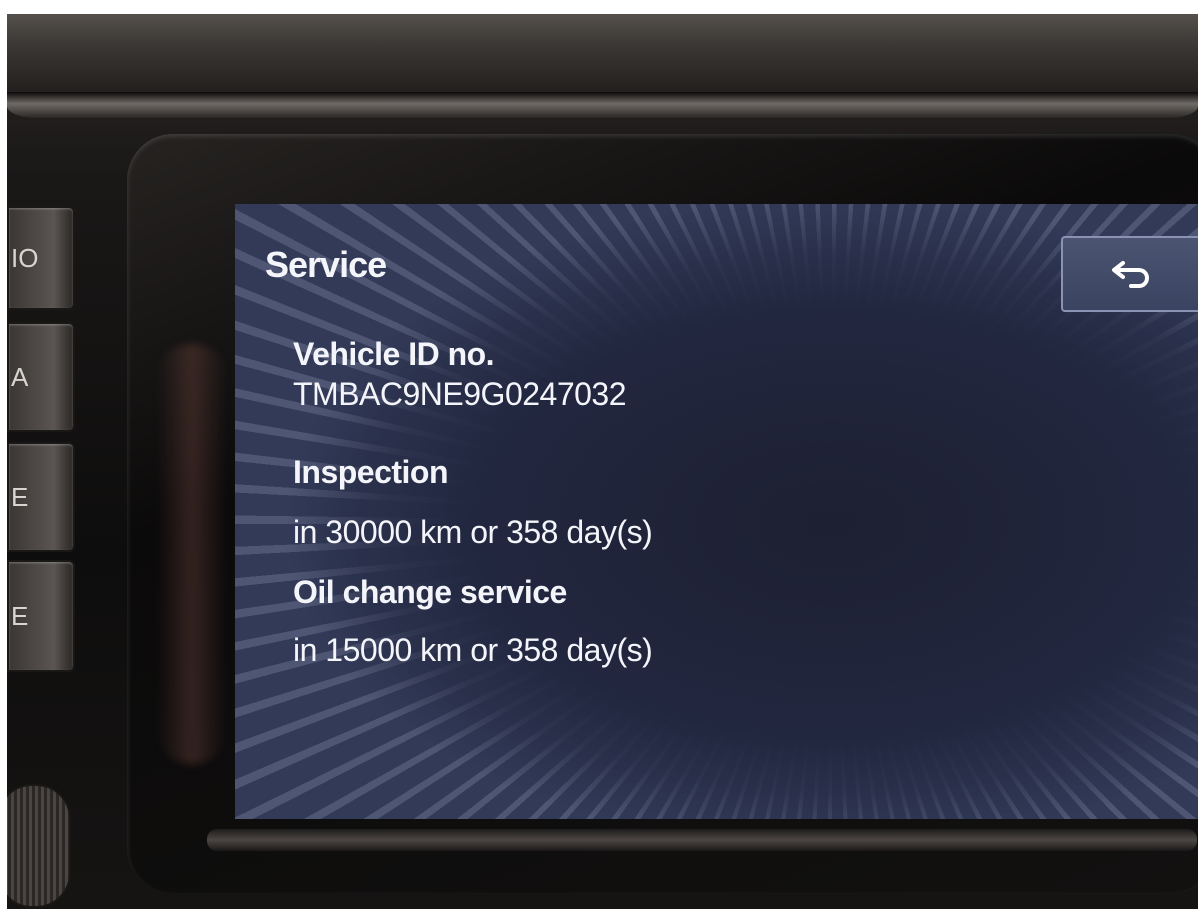 Image resolution: width=1198 pixels, height=909 pixels. Describe the element at coordinates (192, 554) in the screenshot. I see `bezel-reflection` at that location.